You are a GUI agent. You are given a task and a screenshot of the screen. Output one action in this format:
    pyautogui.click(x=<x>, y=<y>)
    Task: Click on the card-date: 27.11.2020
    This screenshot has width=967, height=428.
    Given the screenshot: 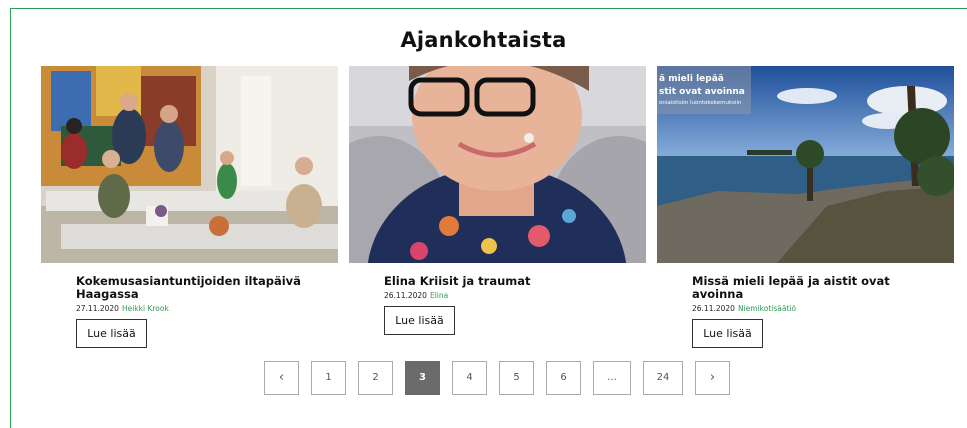 What is the action you would take?
    pyautogui.click(x=97, y=308)
    